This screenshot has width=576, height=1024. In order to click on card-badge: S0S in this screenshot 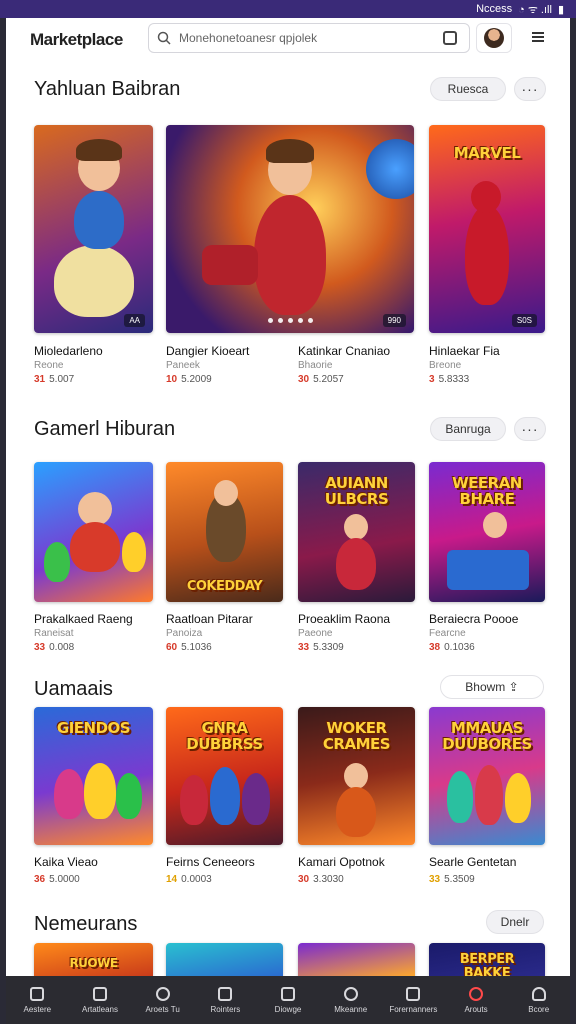, I will do `click(524, 320)`.